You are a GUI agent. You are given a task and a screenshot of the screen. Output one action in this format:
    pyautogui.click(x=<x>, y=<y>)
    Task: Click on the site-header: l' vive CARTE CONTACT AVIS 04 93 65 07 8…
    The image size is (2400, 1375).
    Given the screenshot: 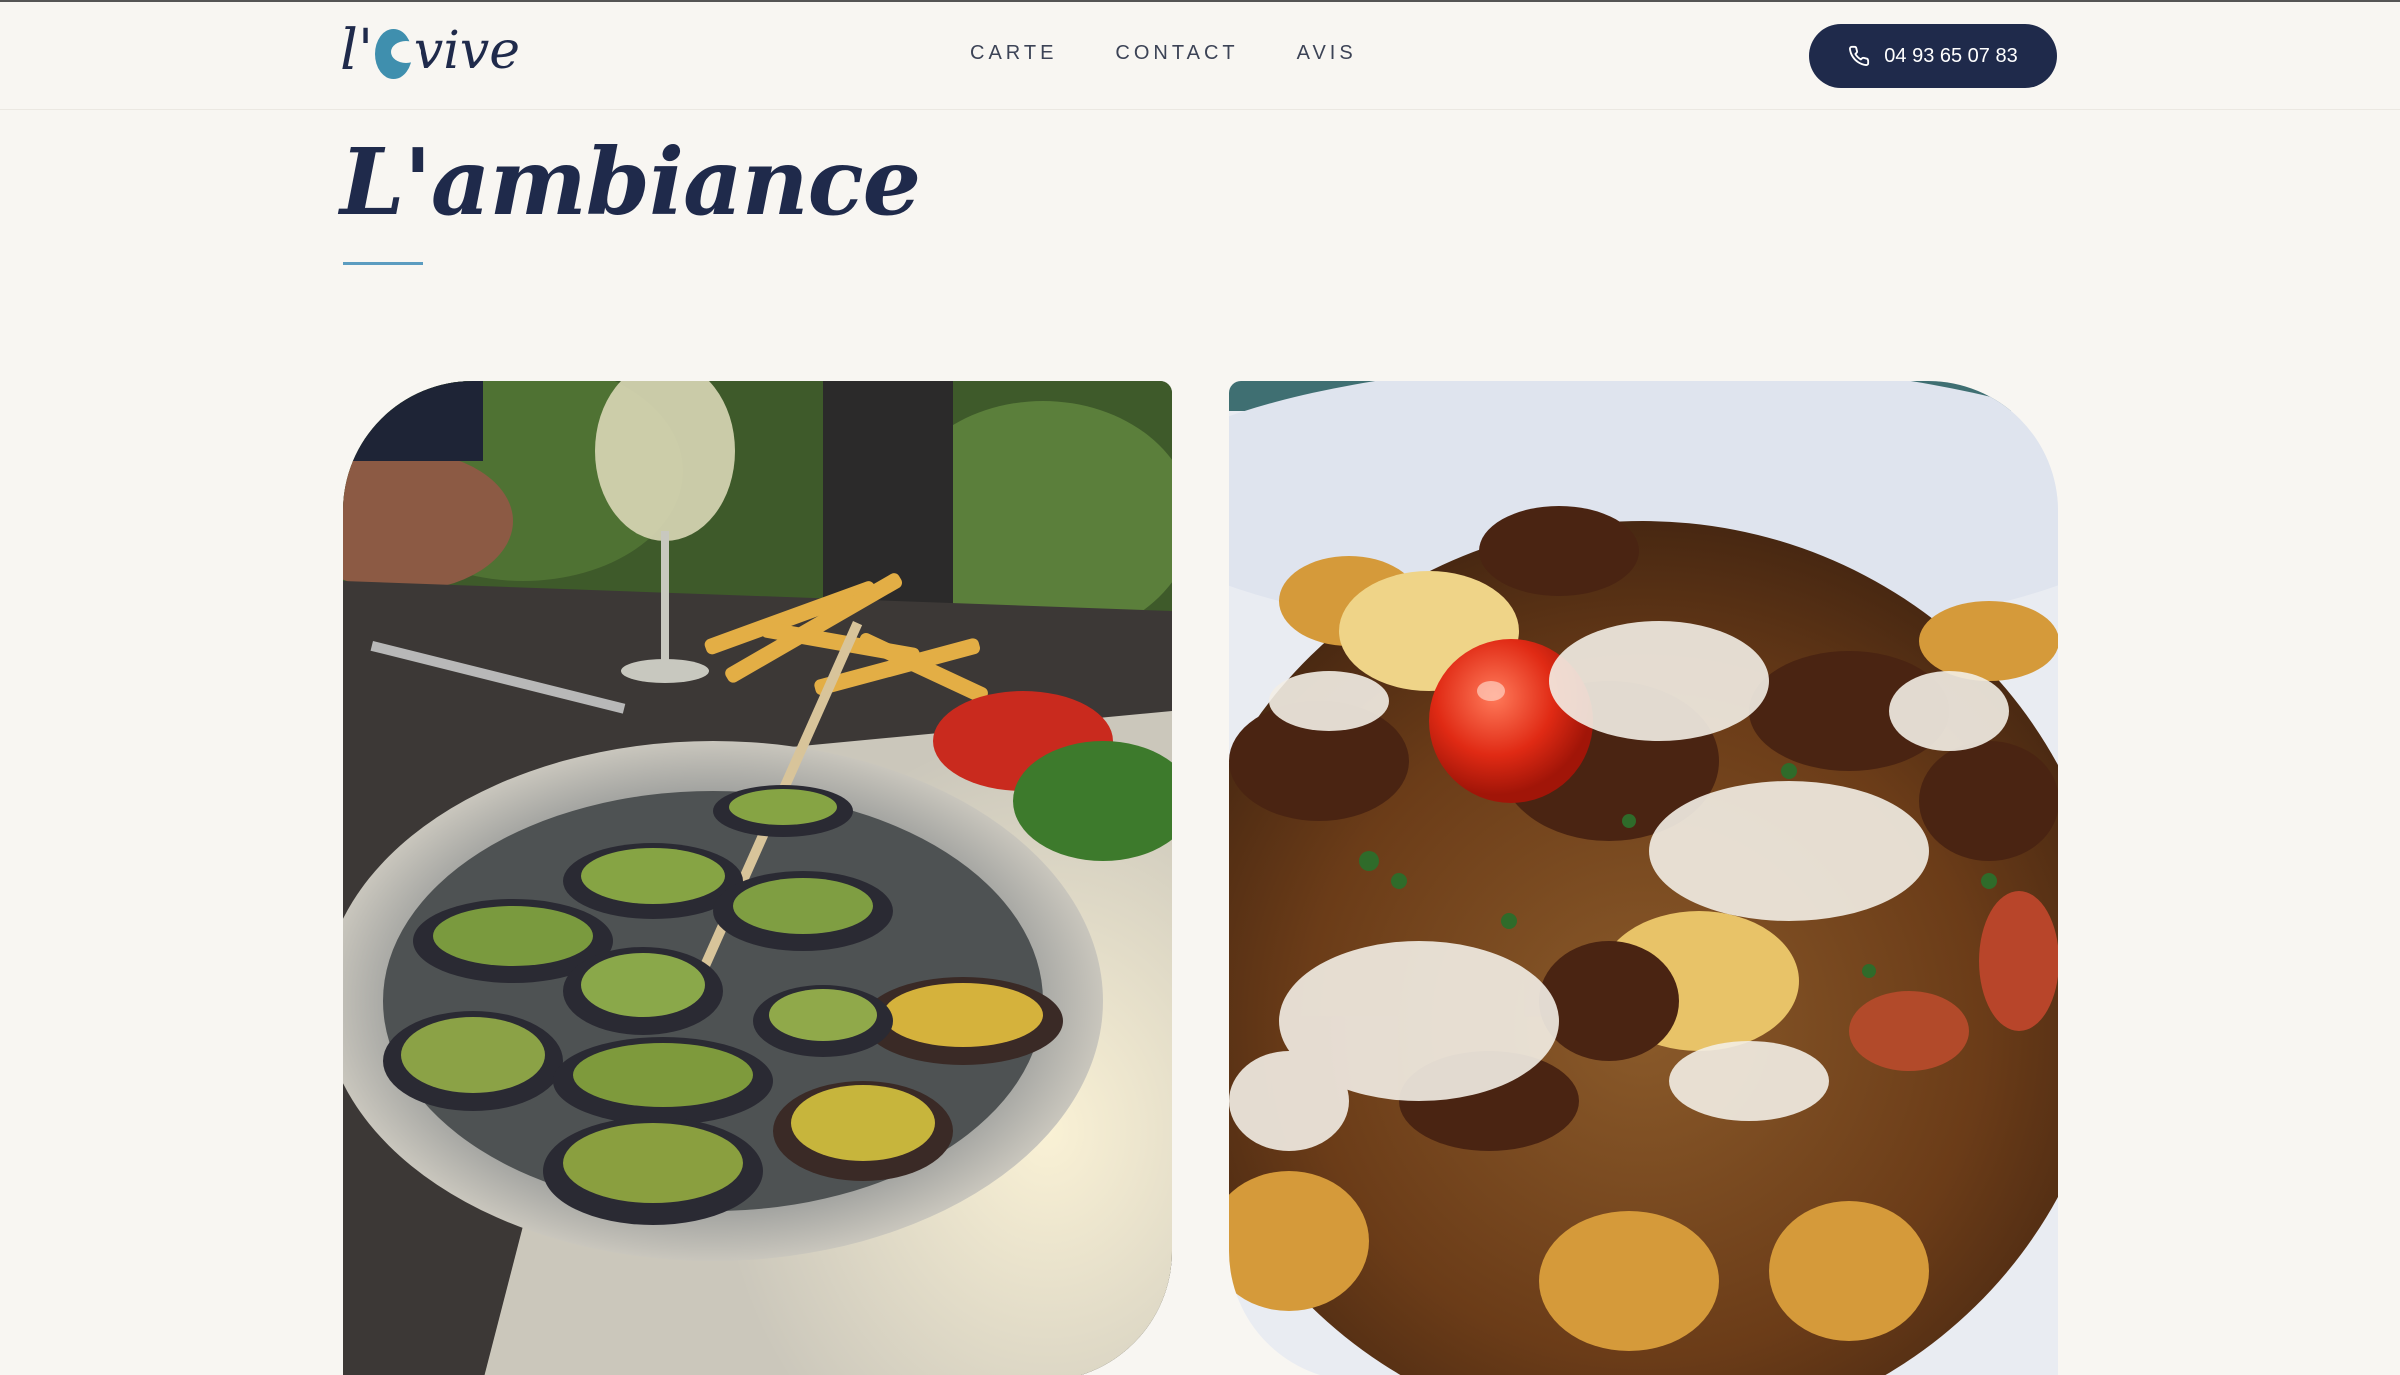 What is the action you would take?
    pyautogui.click(x=1200, y=56)
    